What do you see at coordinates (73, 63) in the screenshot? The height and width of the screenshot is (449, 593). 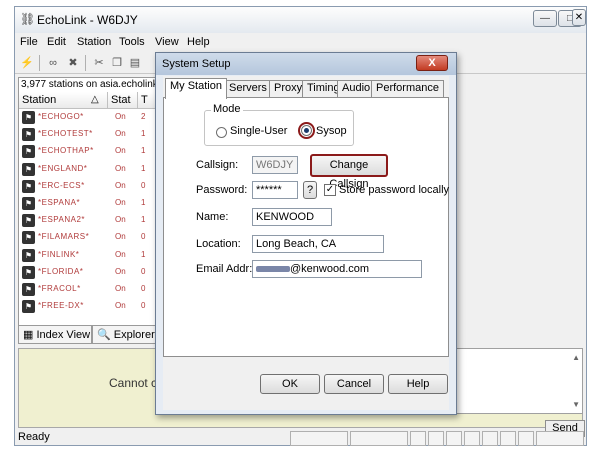 I see `unlink-icon: ✖` at bounding box center [73, 63].